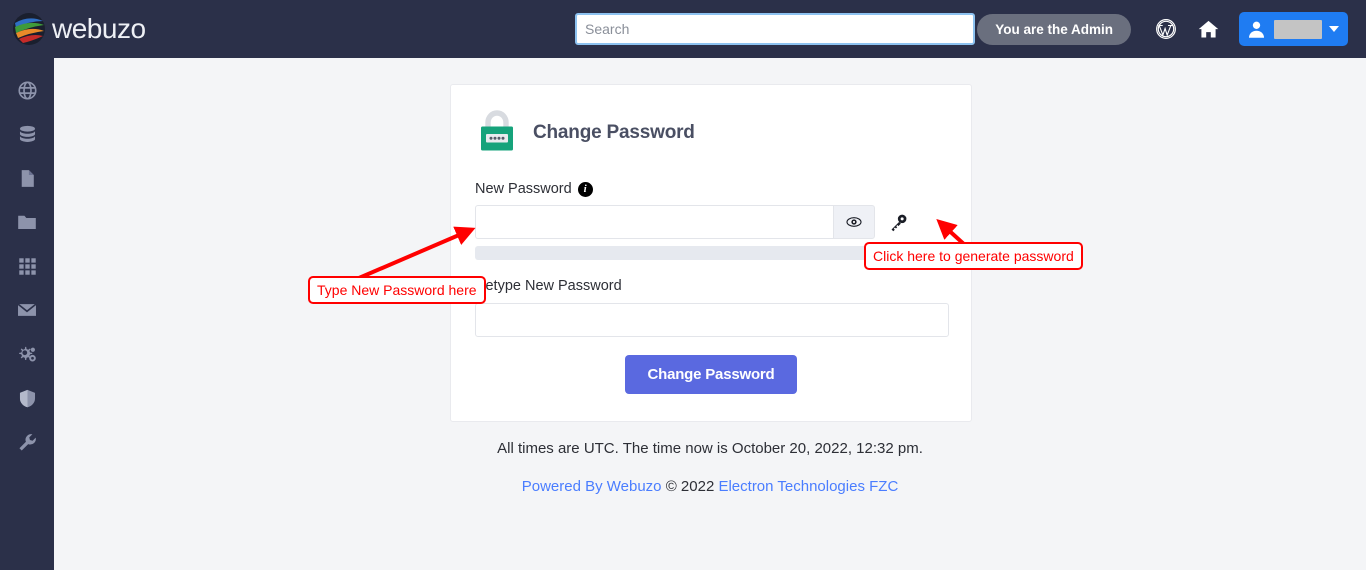  I want to click on new-password-input, so click(654, 222).